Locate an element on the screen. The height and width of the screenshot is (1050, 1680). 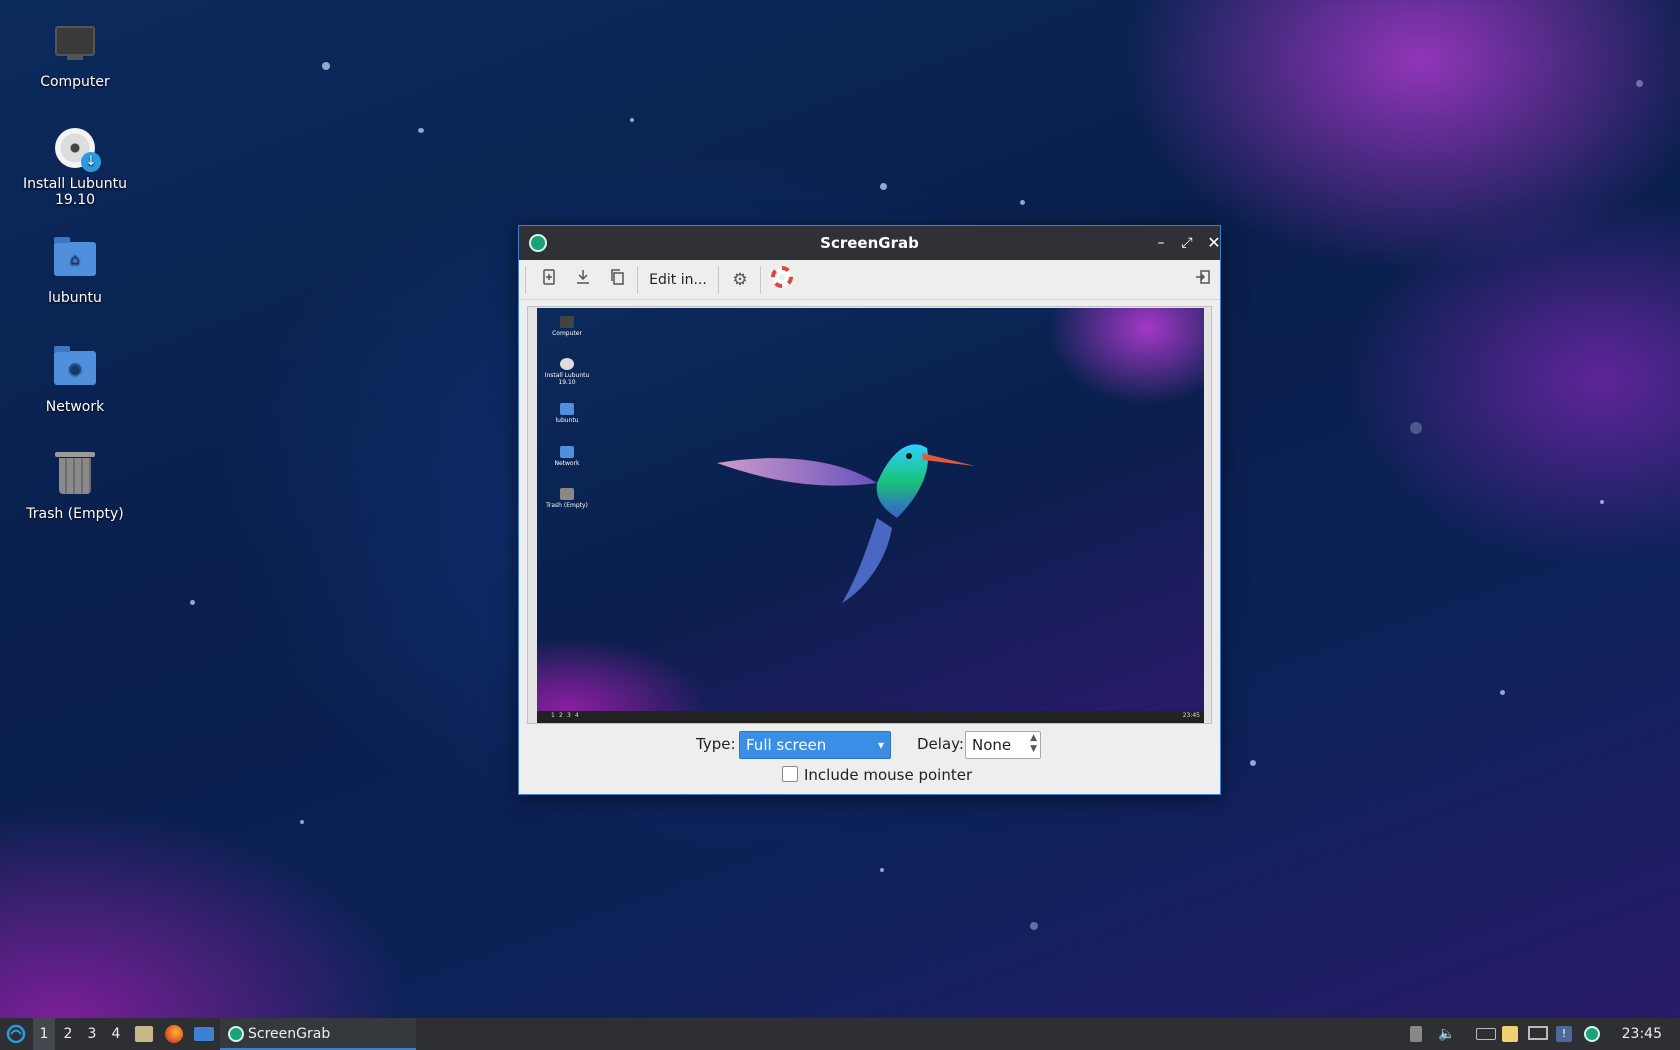
desktop-icon-trash: Trash (Empty) is located at coordinates (75, 487).